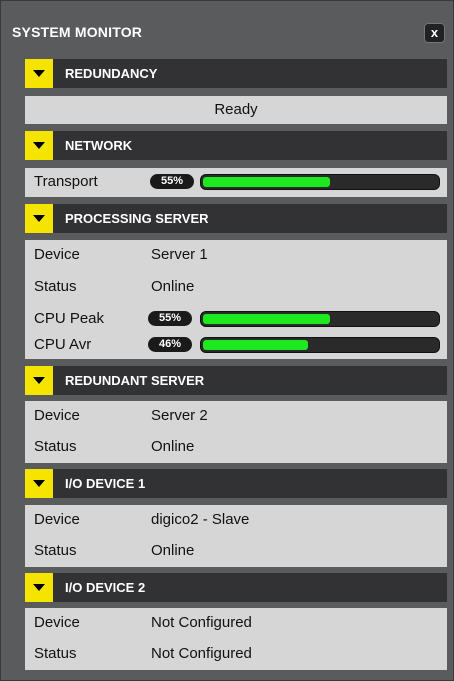 The width and height of the screenshot is (454, 681). I want to click on redundancy-toggle-button, so click(39, 73).